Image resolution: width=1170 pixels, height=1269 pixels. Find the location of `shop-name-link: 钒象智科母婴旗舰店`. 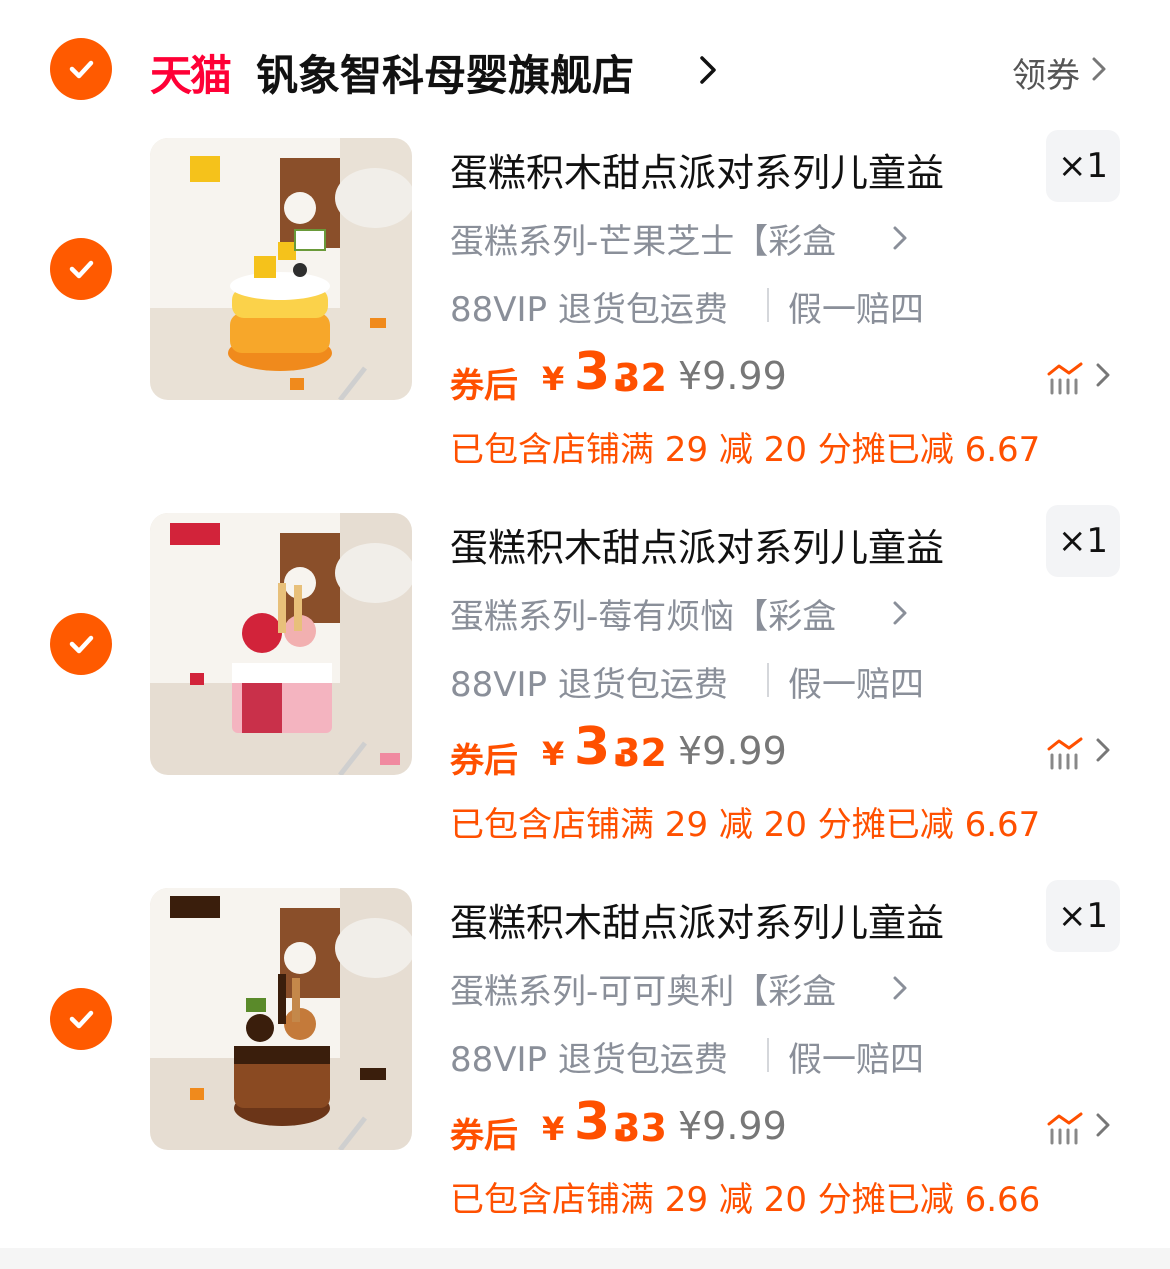

shop-name-link: 钒象智科母婴旗舰店 is located at coordinates (445, 72).